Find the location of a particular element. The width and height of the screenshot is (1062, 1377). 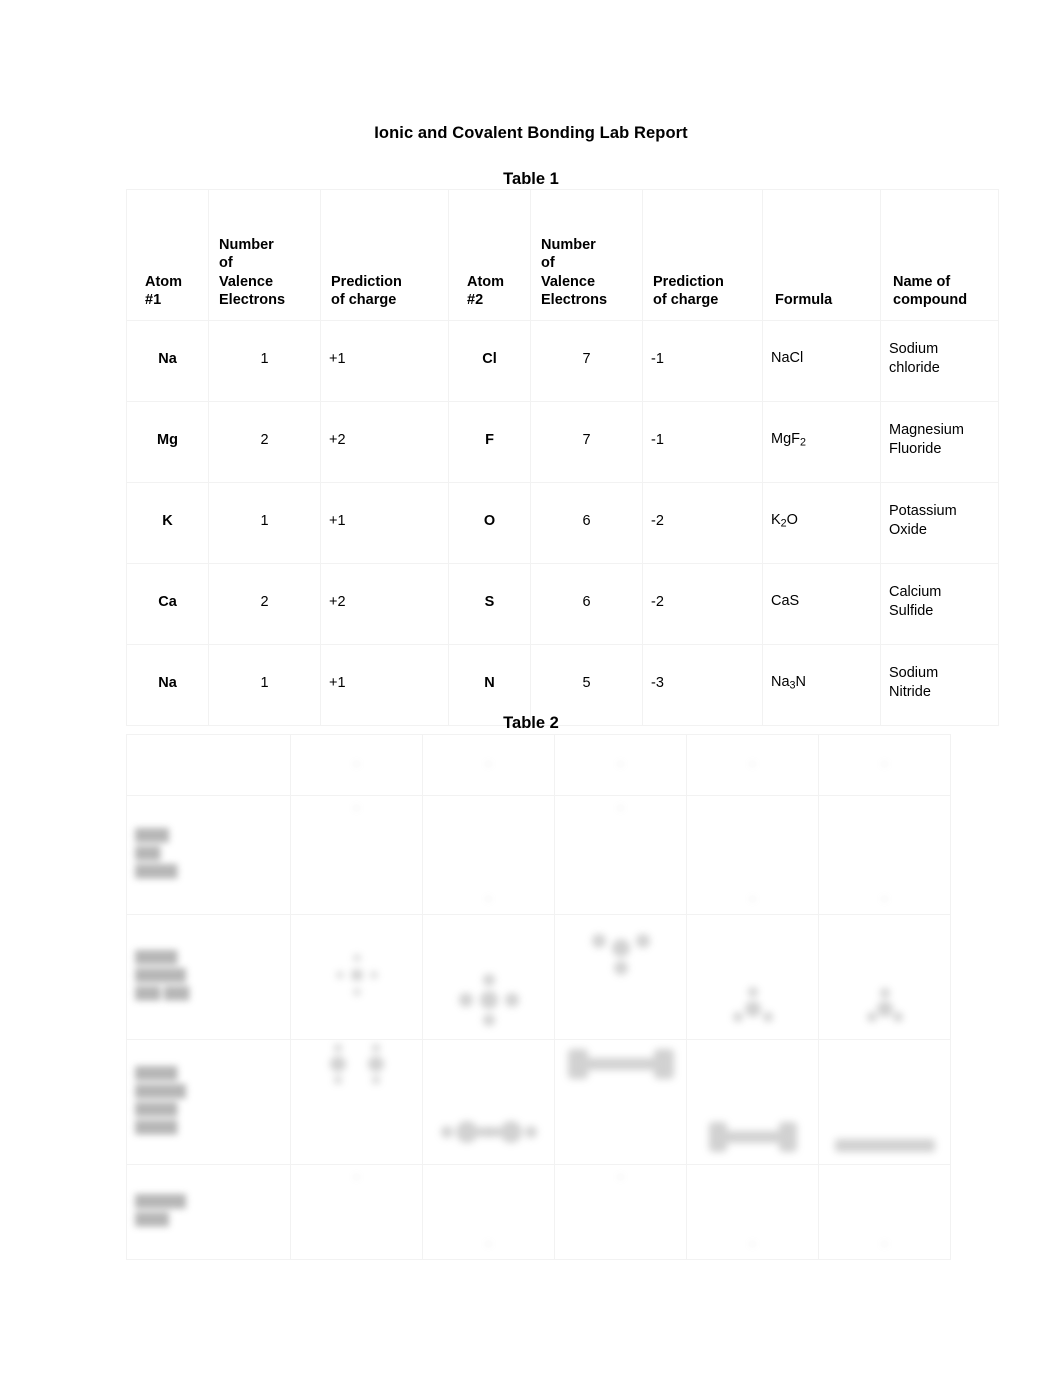

table-row: ██████ ████ ▫ ▫ ▫ ▫ ▫ is located at coordinates (538, 1212).